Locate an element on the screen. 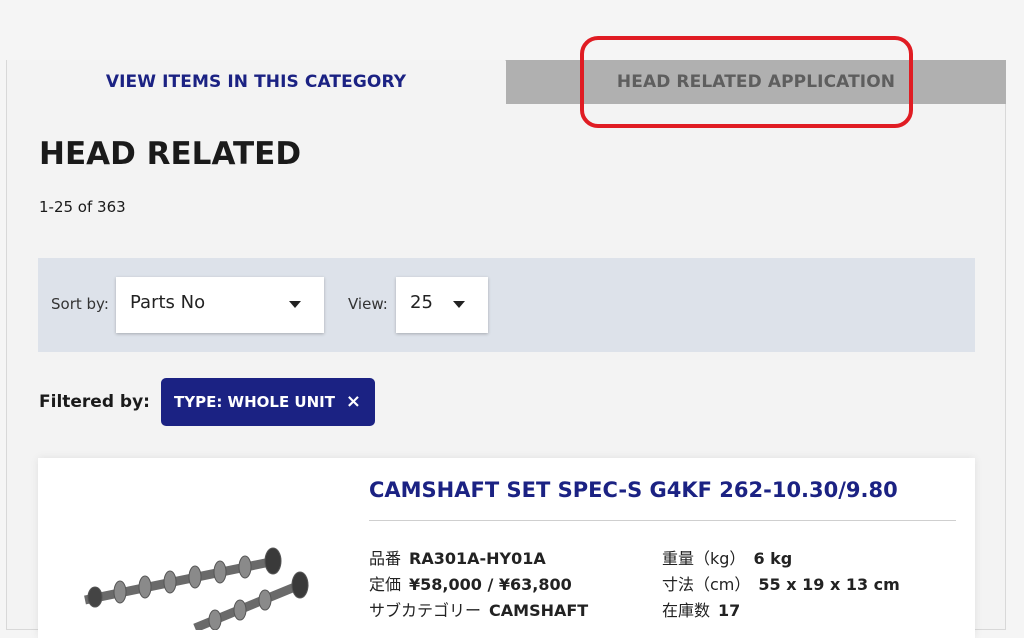 The height and width of the screenshot is (638, 1024). product-title-link: CAMSHAFT SET SPEC-S G4KF 262-10.30/9.80 is located at coordinates (633, 490).